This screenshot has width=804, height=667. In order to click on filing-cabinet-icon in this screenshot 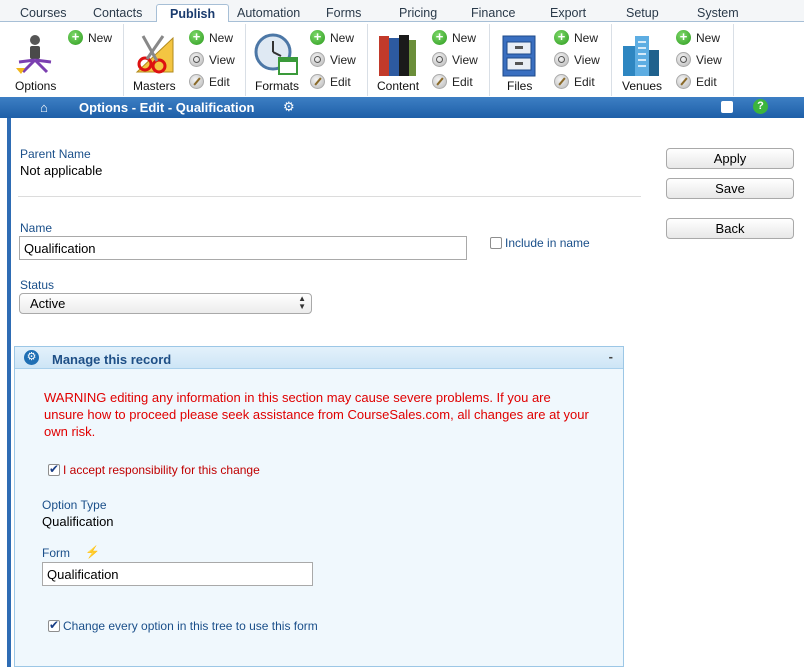, I will do `click(519, 56)`.